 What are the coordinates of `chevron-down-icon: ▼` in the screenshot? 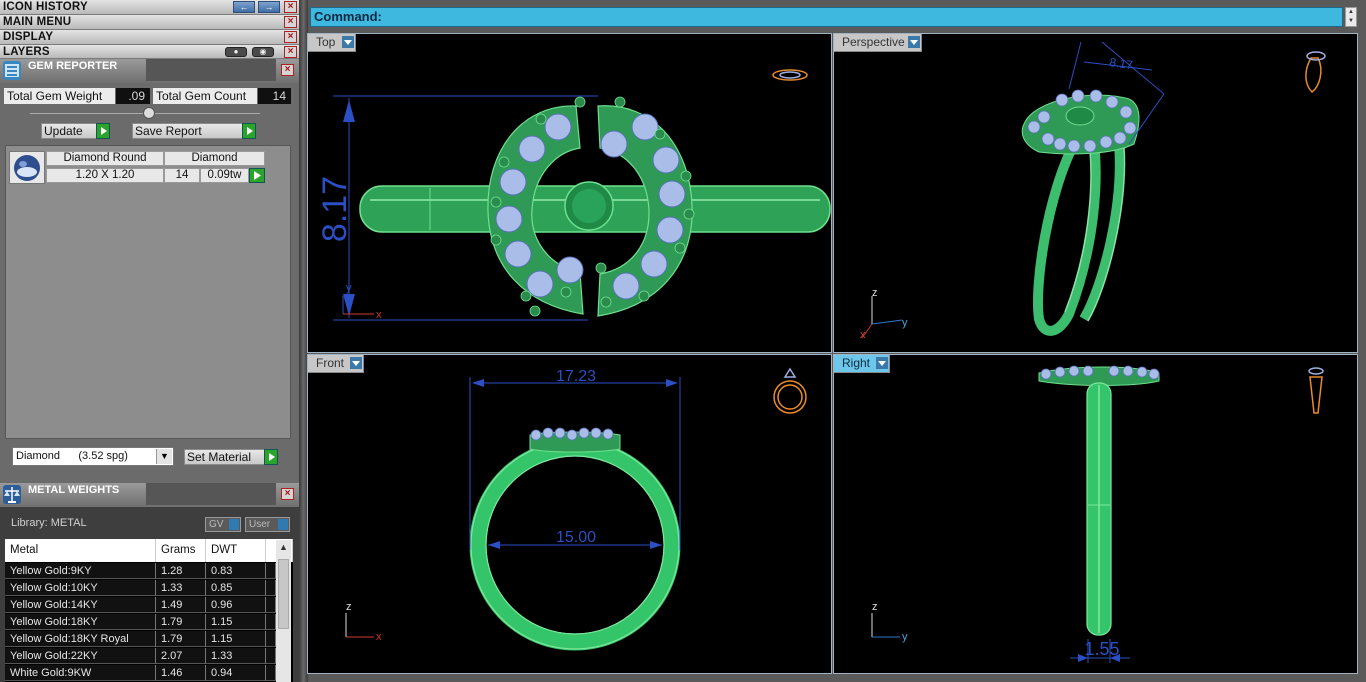 It's located at (164, 456).